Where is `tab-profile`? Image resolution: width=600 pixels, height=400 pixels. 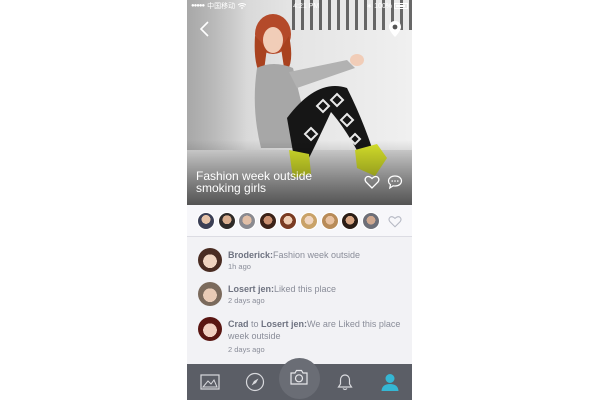
tab-profile is located at coordinates (389, 382).